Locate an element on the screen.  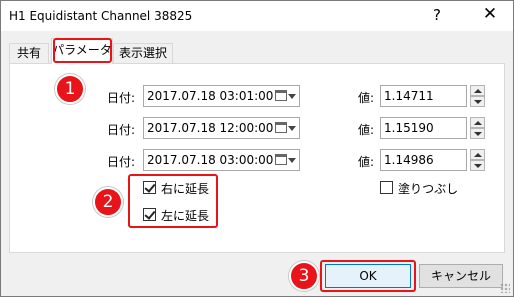
checkbox-highlight-box is located at coordinates (173, 201).